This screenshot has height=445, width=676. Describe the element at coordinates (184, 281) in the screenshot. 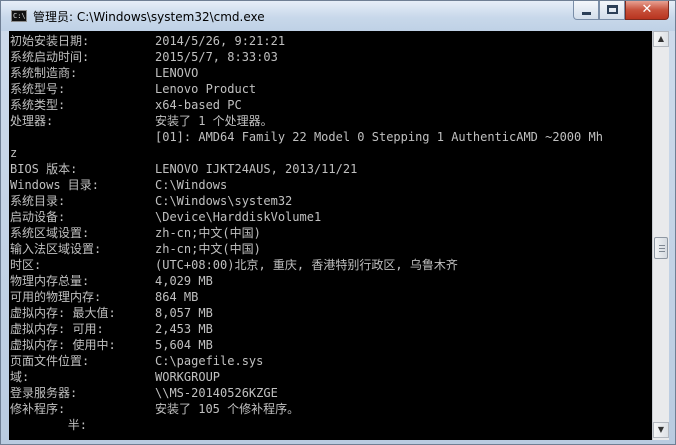

I see `console-line-value: 4,029 MB` at that location.